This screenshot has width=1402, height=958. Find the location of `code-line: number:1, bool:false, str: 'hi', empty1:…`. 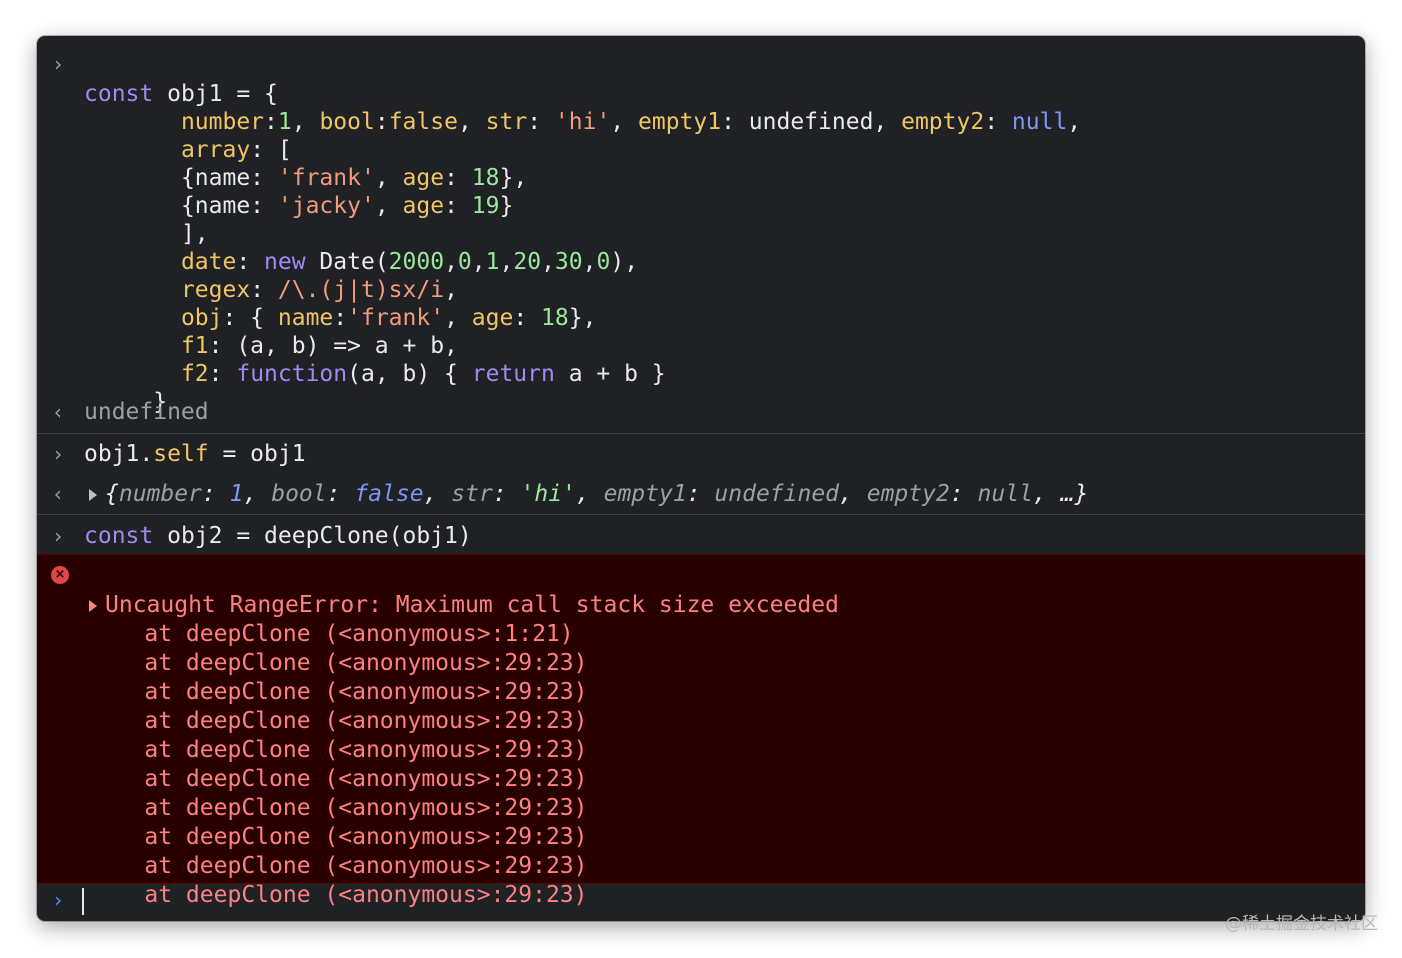

code-line: number:1, bool:false, str: 'hi', empty1:… is located at coordinates (631, 122).